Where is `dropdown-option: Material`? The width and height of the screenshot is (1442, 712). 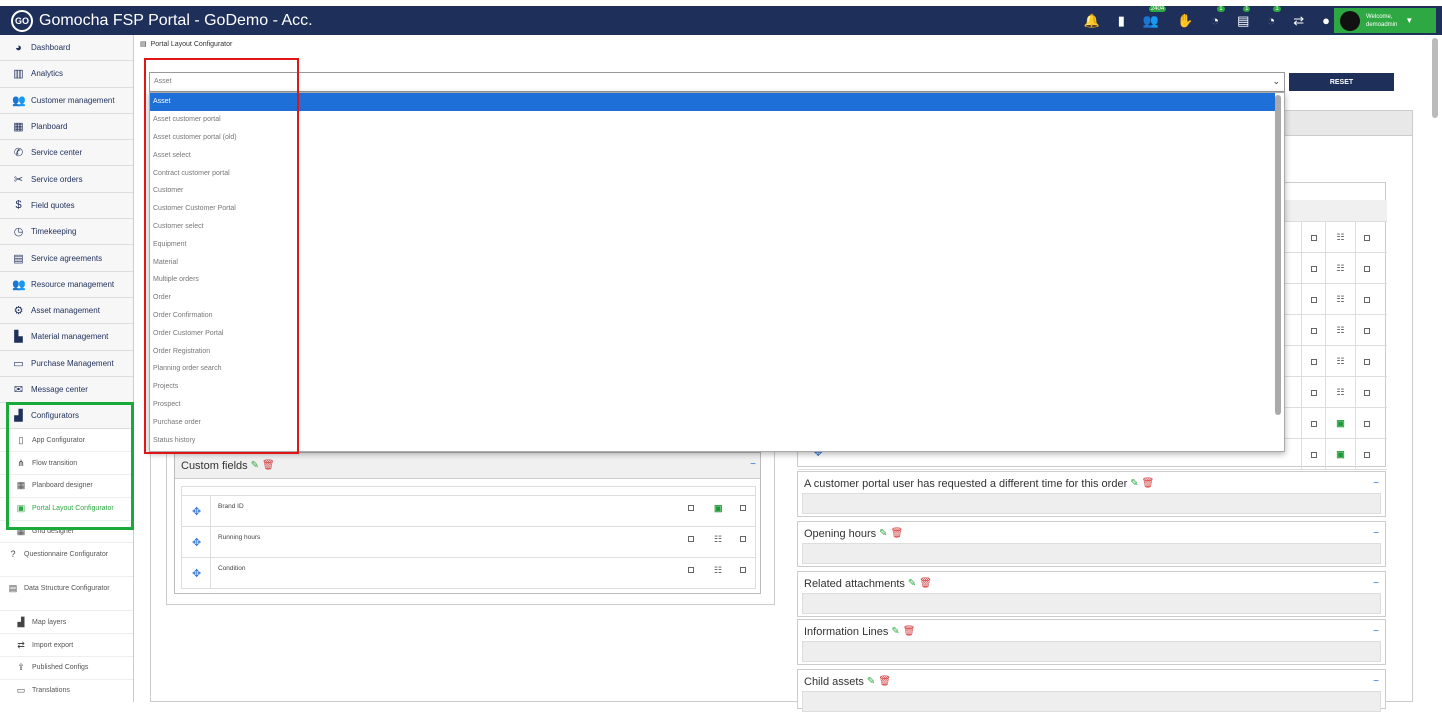
dropdown-option: Material is located at coordinates (717, 262).